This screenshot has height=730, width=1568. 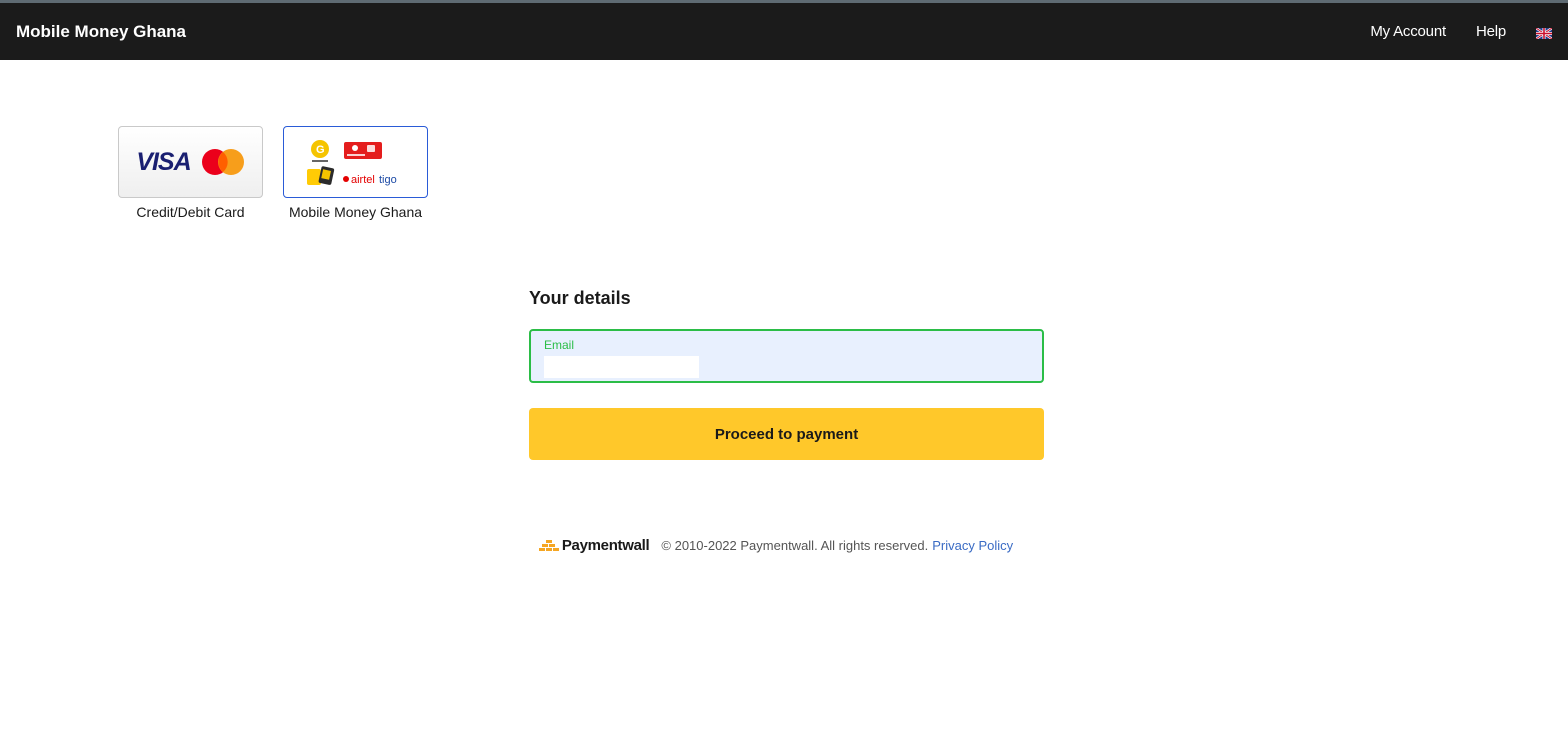 What do you see at coordinates (1491, 31) in the screenshot?
I see `help-link: Help` at bounding box center [1491, 31].